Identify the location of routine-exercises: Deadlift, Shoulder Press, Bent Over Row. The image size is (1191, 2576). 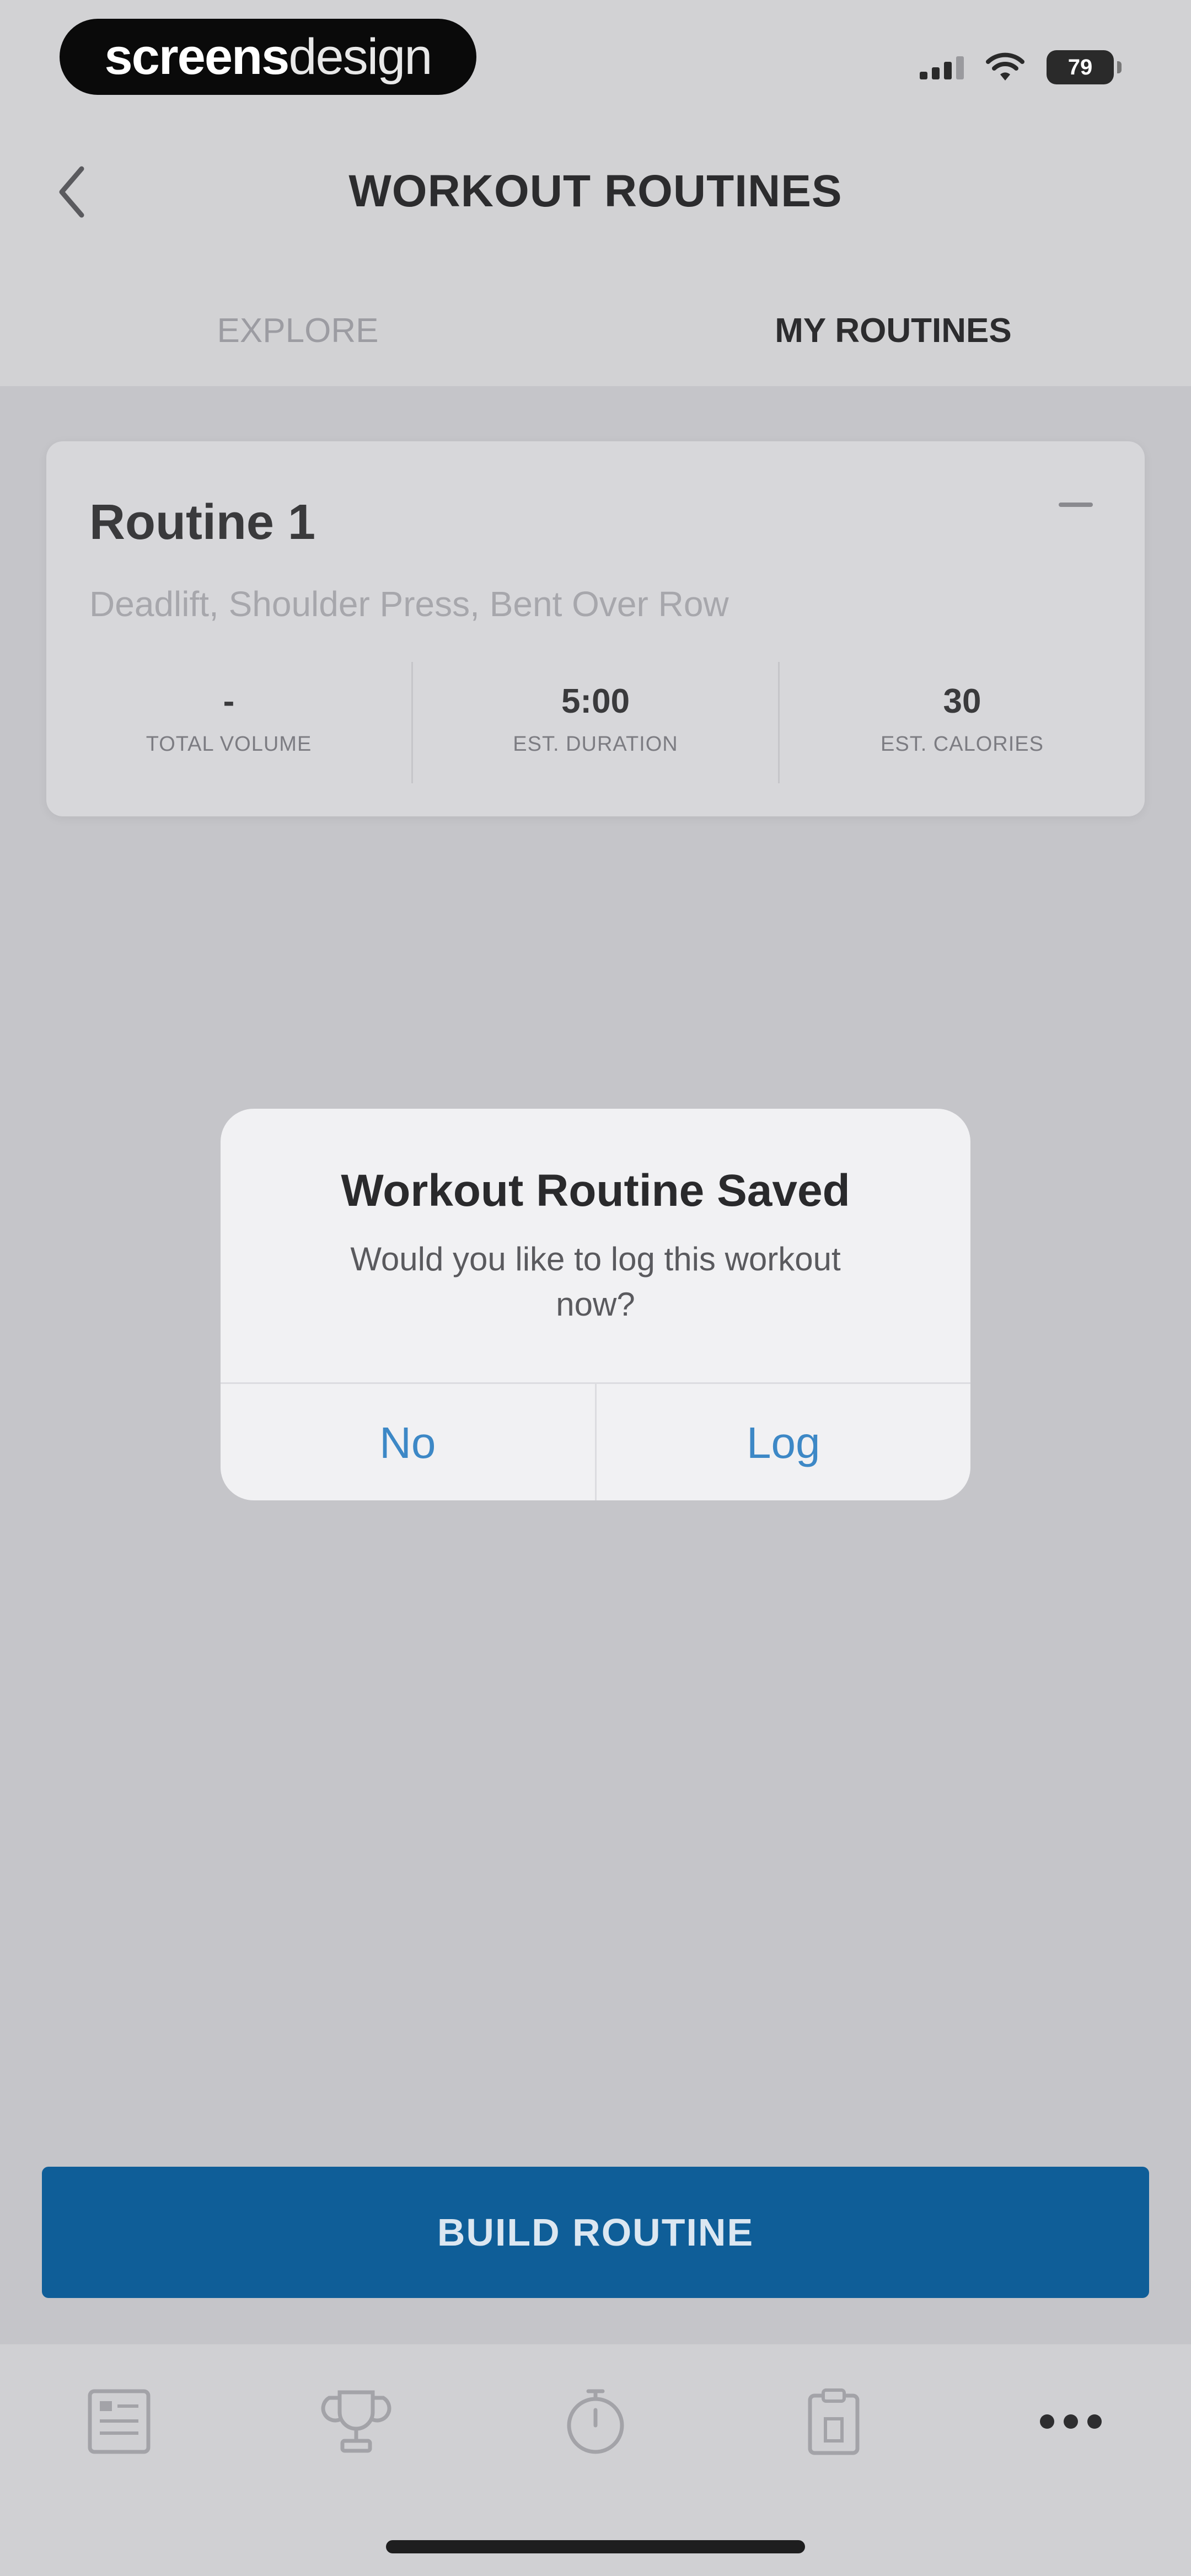
(409, 604).